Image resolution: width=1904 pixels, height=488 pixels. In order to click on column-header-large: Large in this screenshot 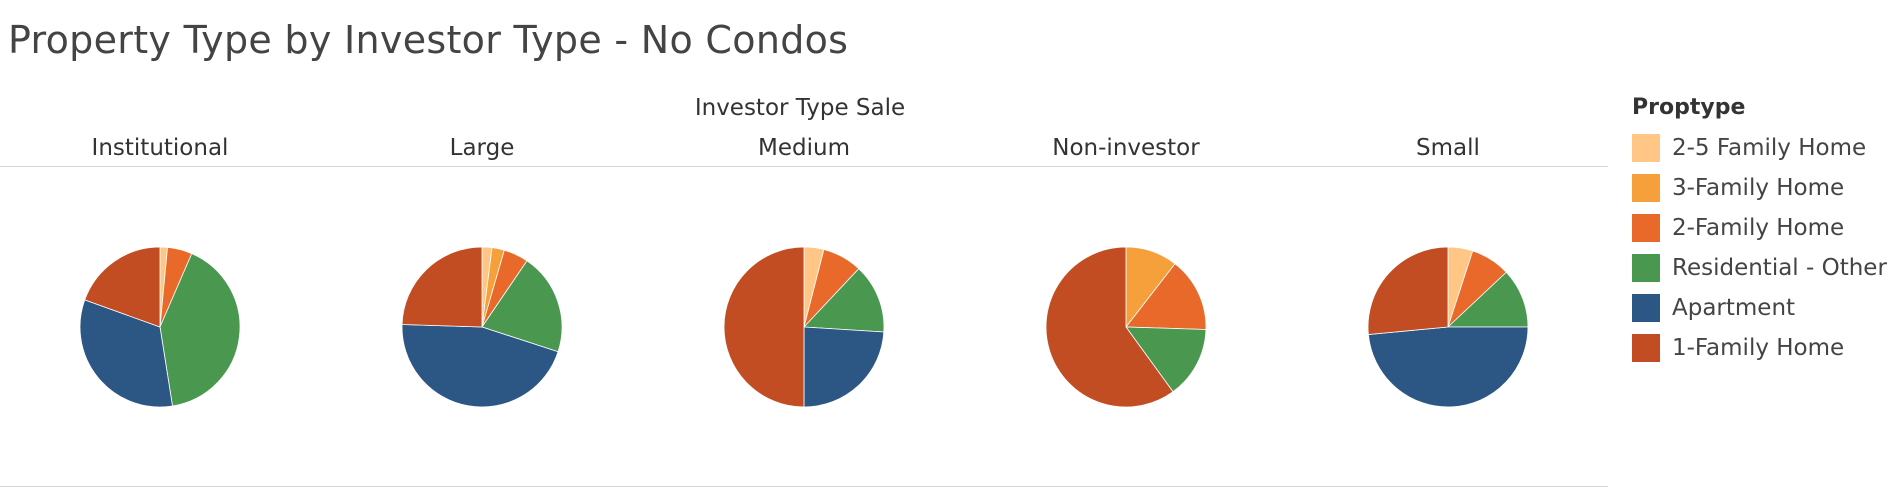, I will do `click(482, 148)`.